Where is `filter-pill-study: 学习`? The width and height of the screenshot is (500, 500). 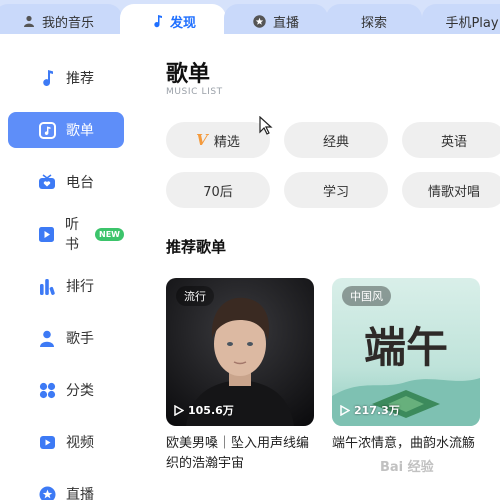
filter-pill-study: 学习 is located at coordinates (336, 190).